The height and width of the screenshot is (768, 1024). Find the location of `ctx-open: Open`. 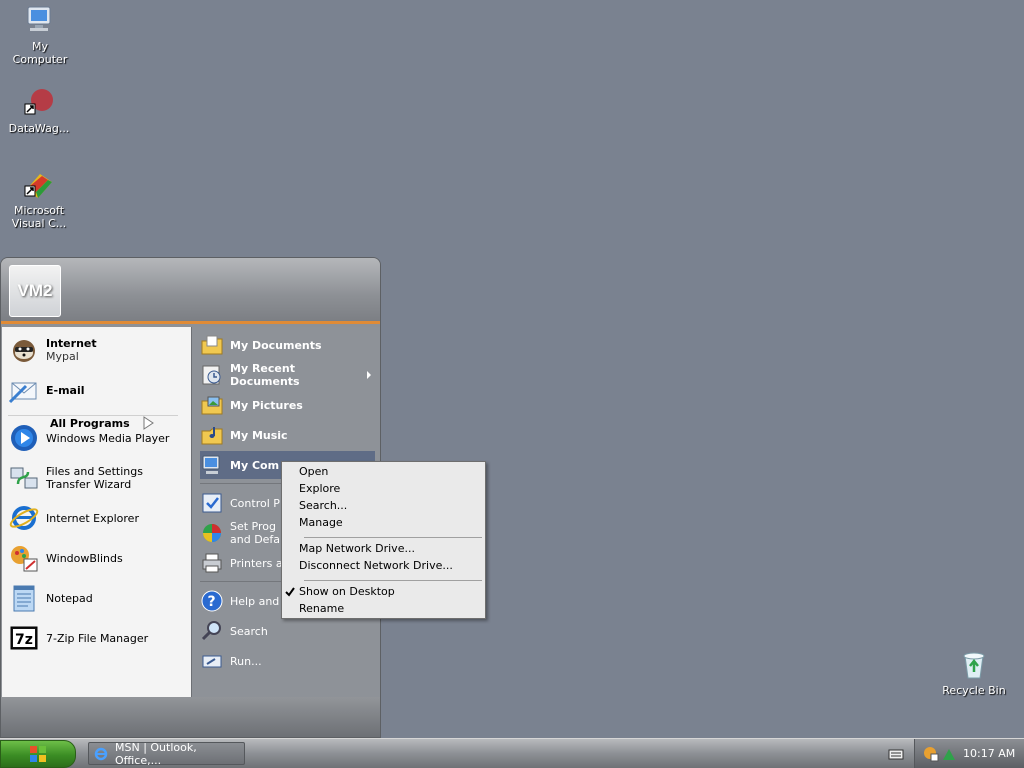

ctx-open: Open is located at coordinates (389, 472).